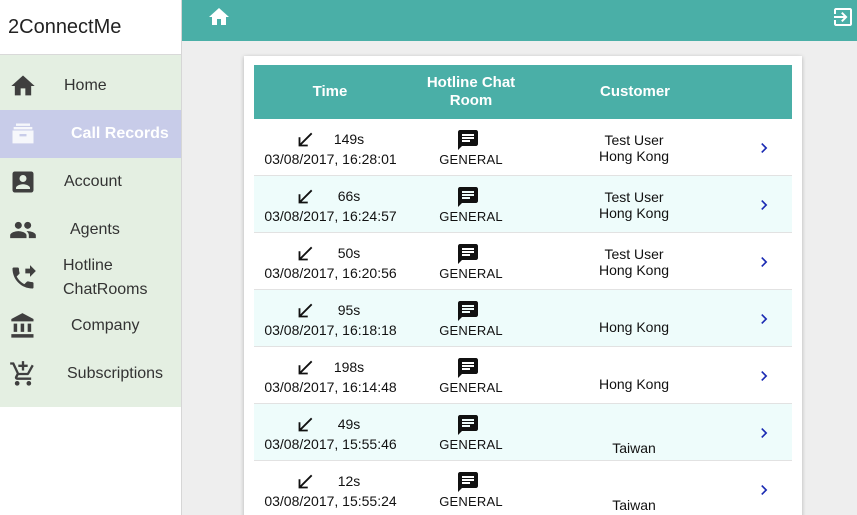 This screenshot has width=857, height=515. I want to click on sidebar-item-agents: Agents, so click(90, 230).